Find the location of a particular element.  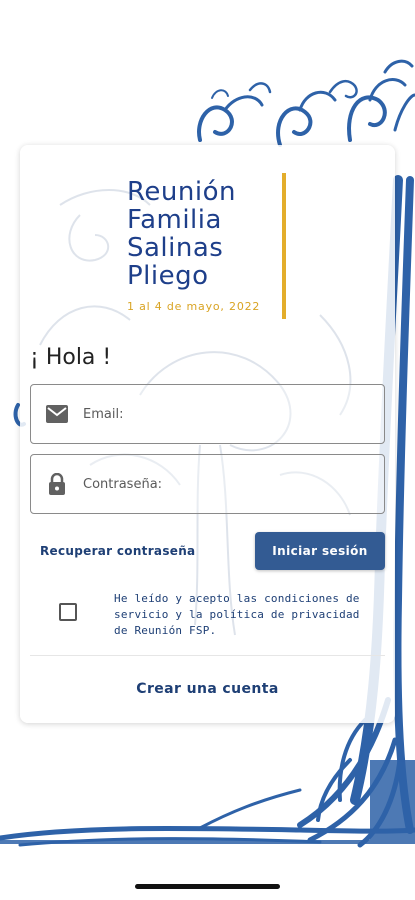

greeting-heading: ¡ Hola ! is located at coordinates (71, 357).